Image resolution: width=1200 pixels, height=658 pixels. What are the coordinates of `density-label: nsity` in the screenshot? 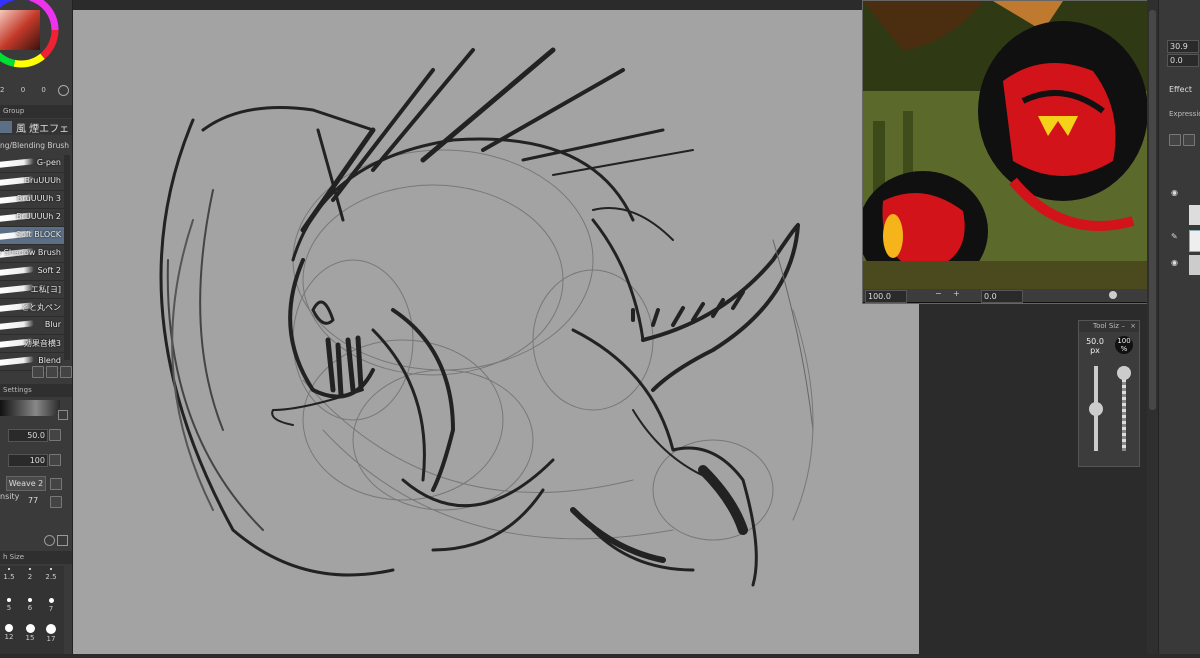 It's located at (10, 496).